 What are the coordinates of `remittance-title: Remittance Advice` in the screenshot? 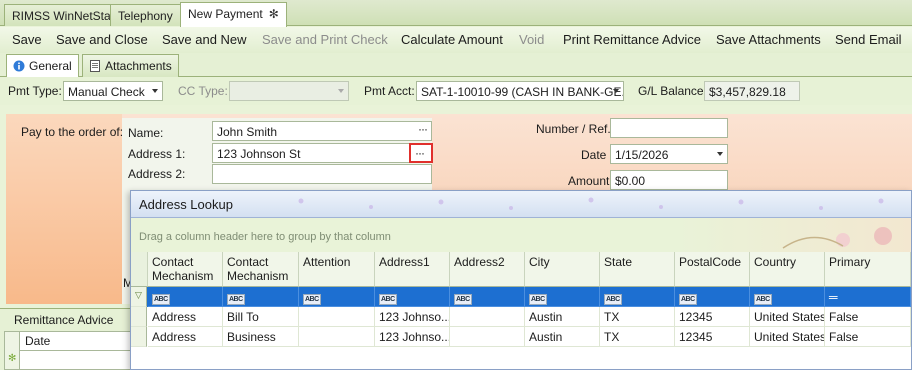 It's located at (64, 320).